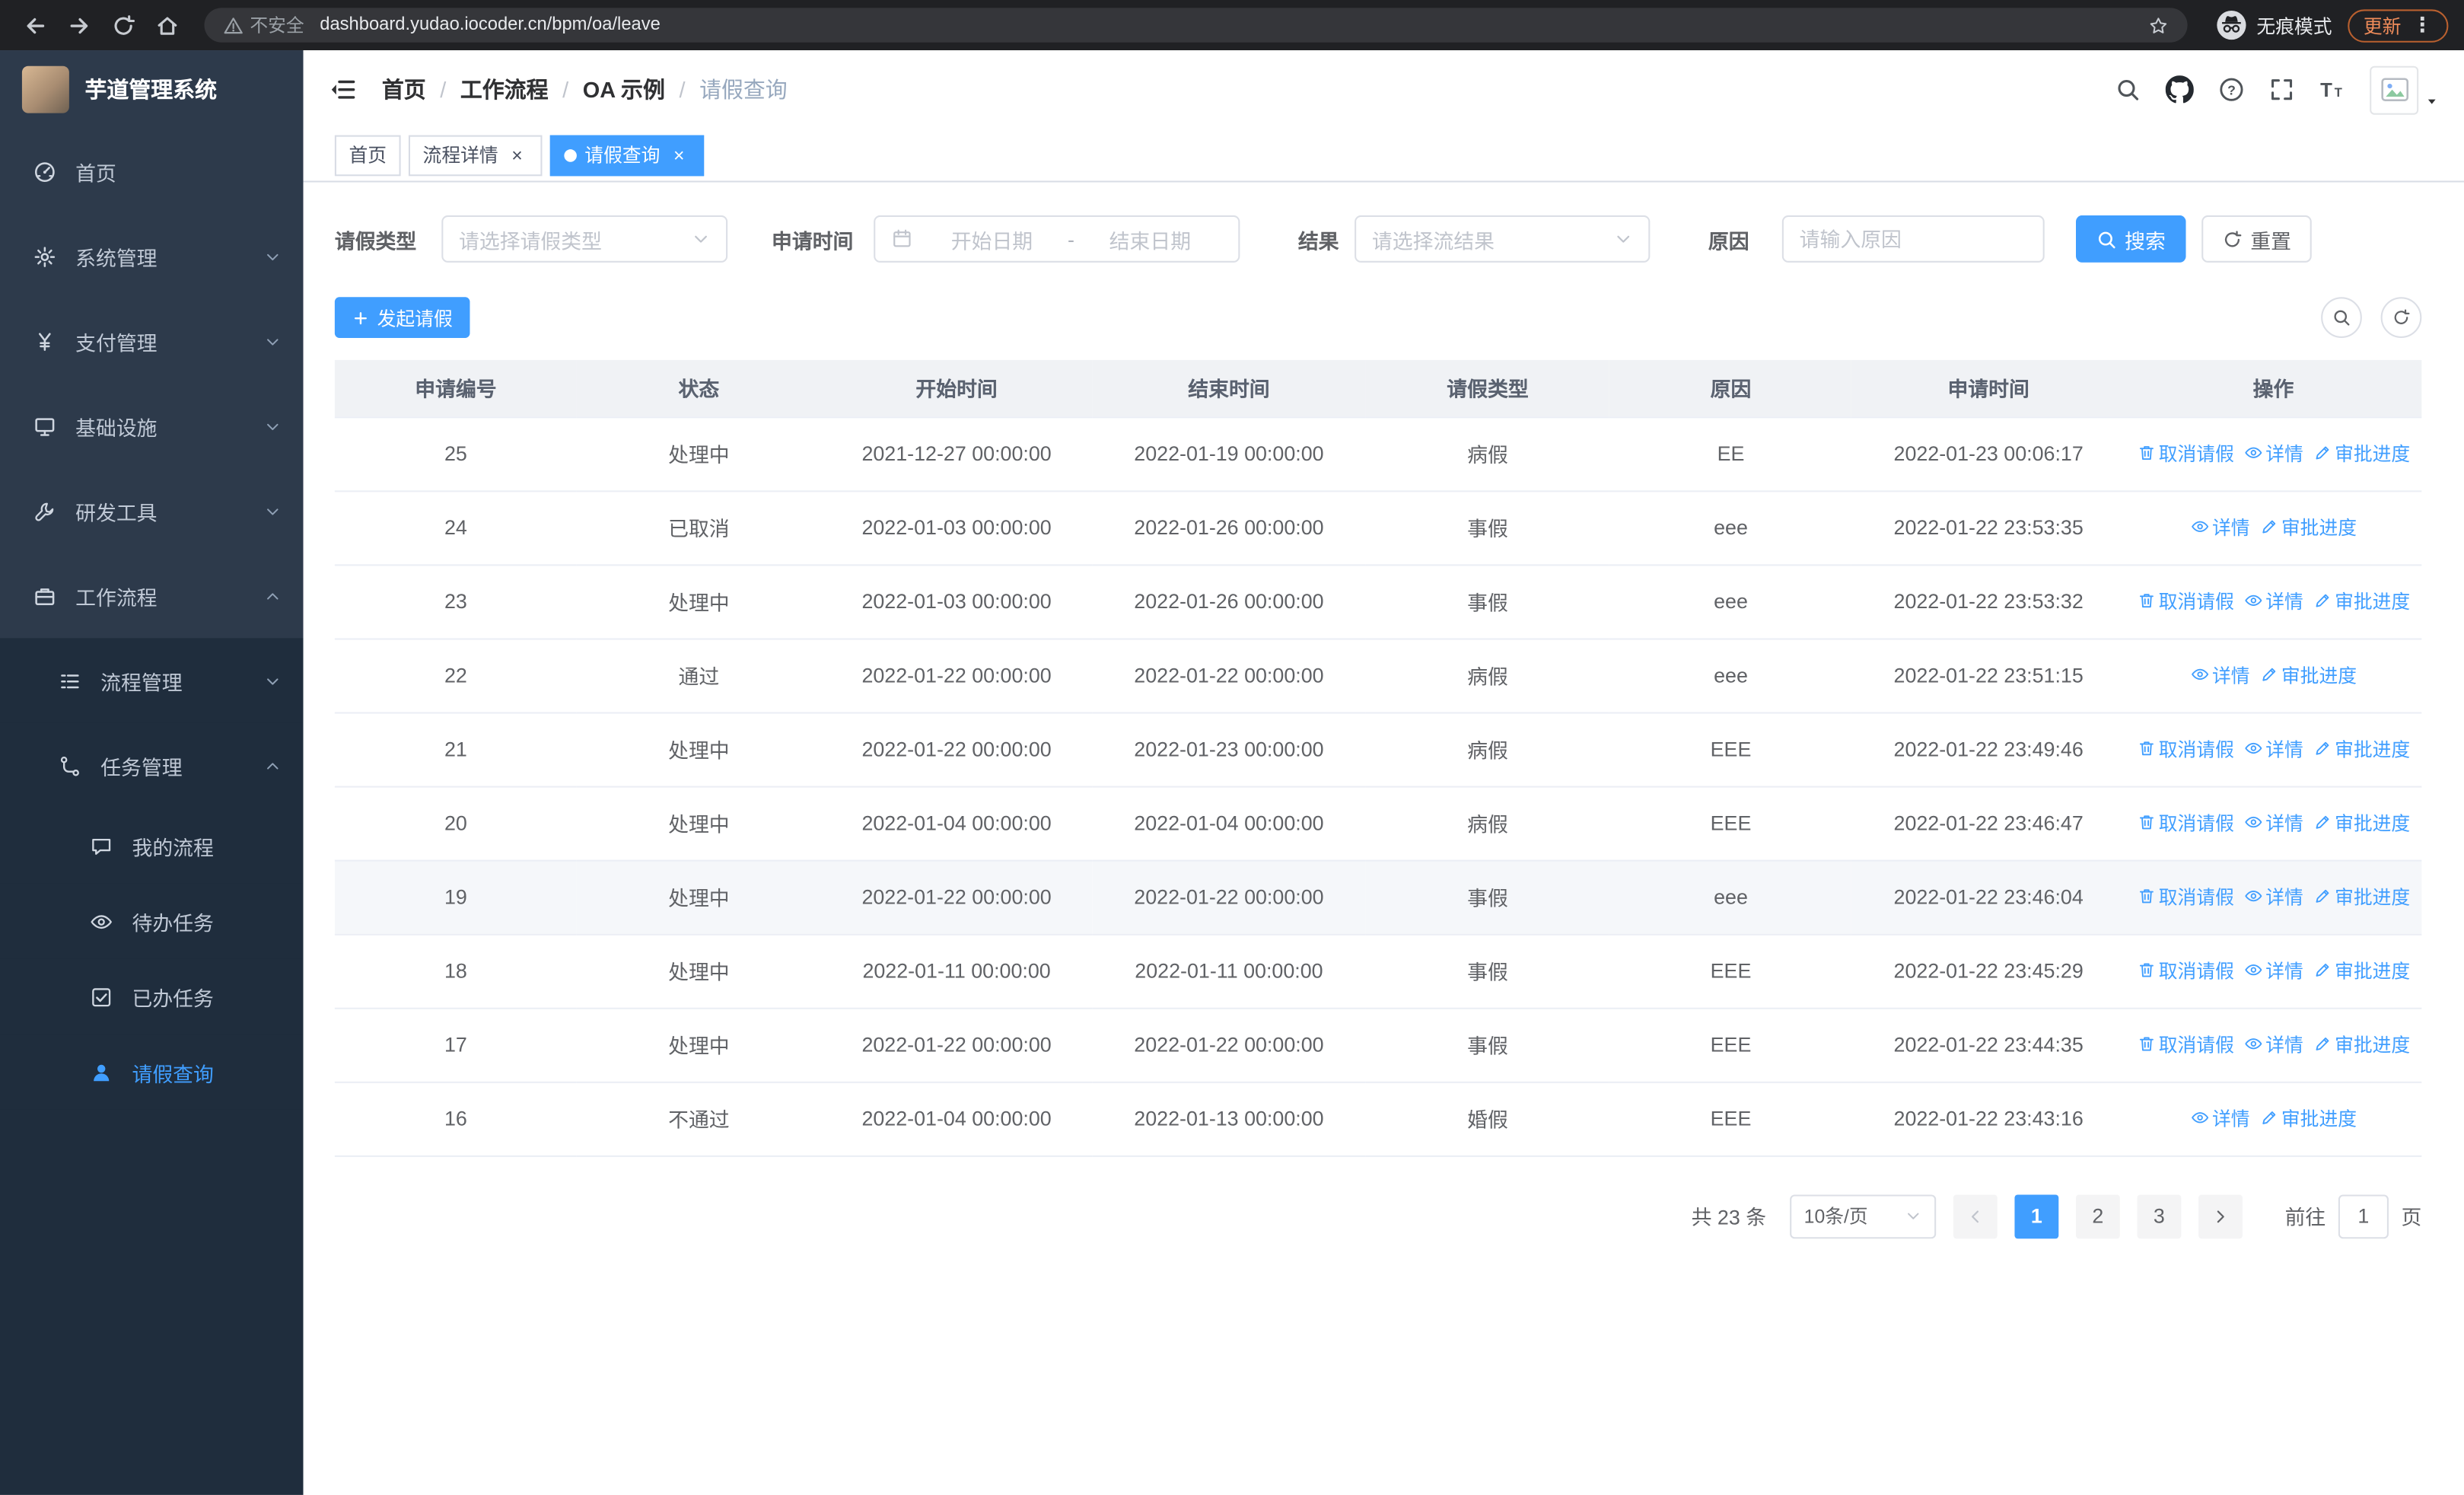  What do you see at coordinates (367, 155) in the screenshot?
I see `tab-home: 首页` at bounding box center [367, 155].